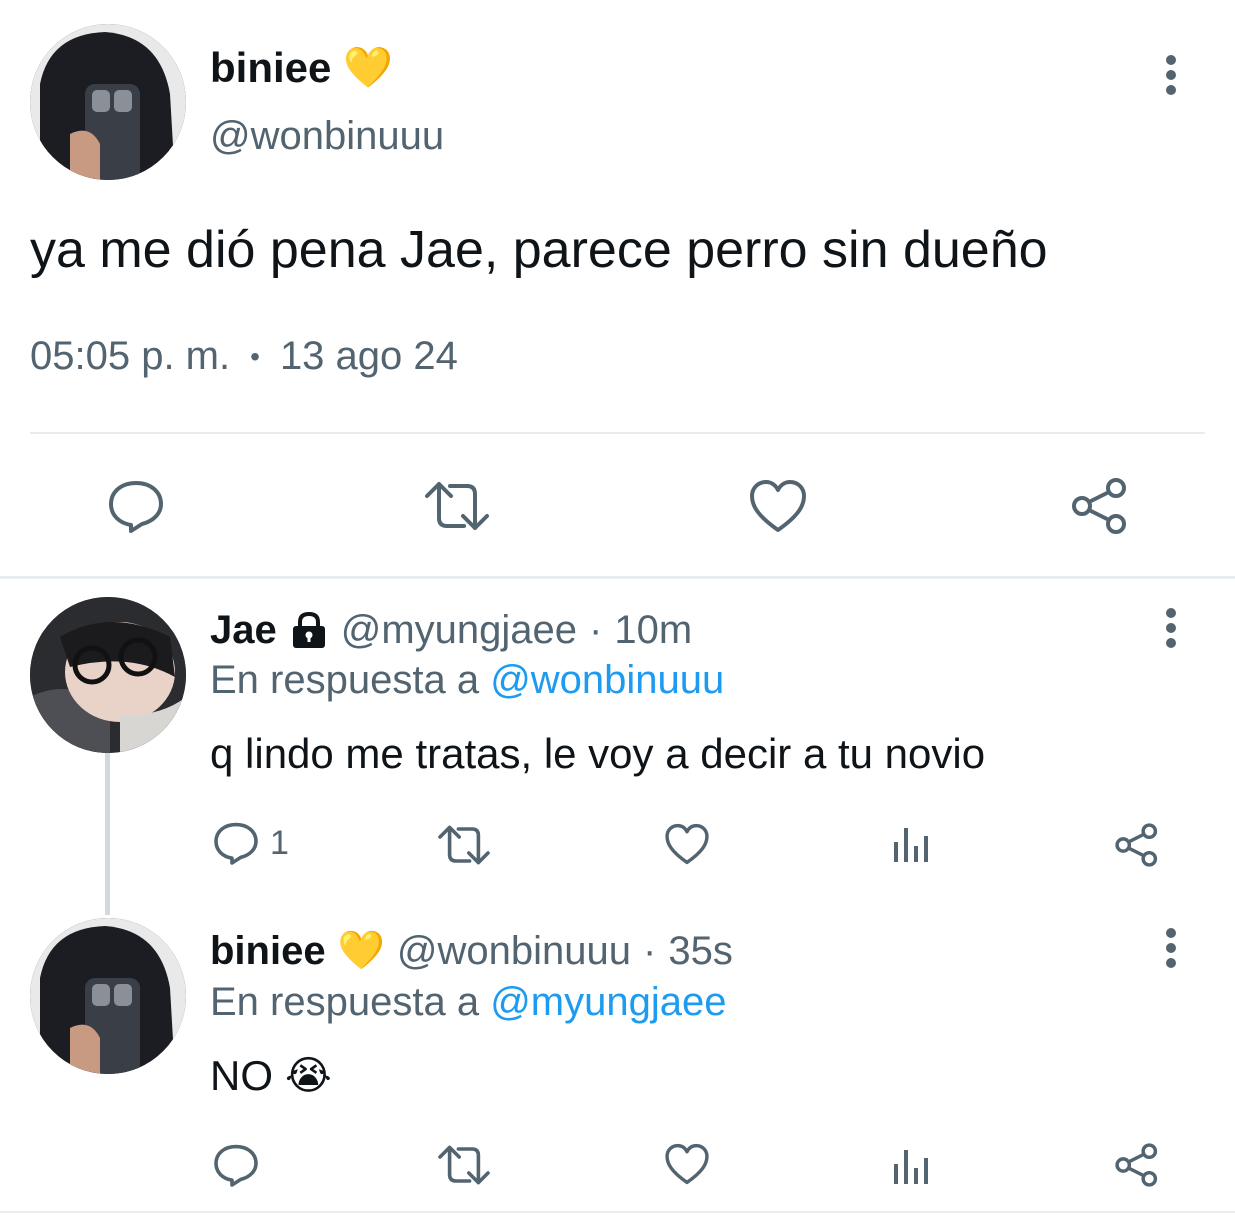 Image resolution: width=1235 pixels, height=1215 pixels. What do you see at coordinates (617, 577) in the screenshot?
I see `section-divider` at bounding box center [617, 577].